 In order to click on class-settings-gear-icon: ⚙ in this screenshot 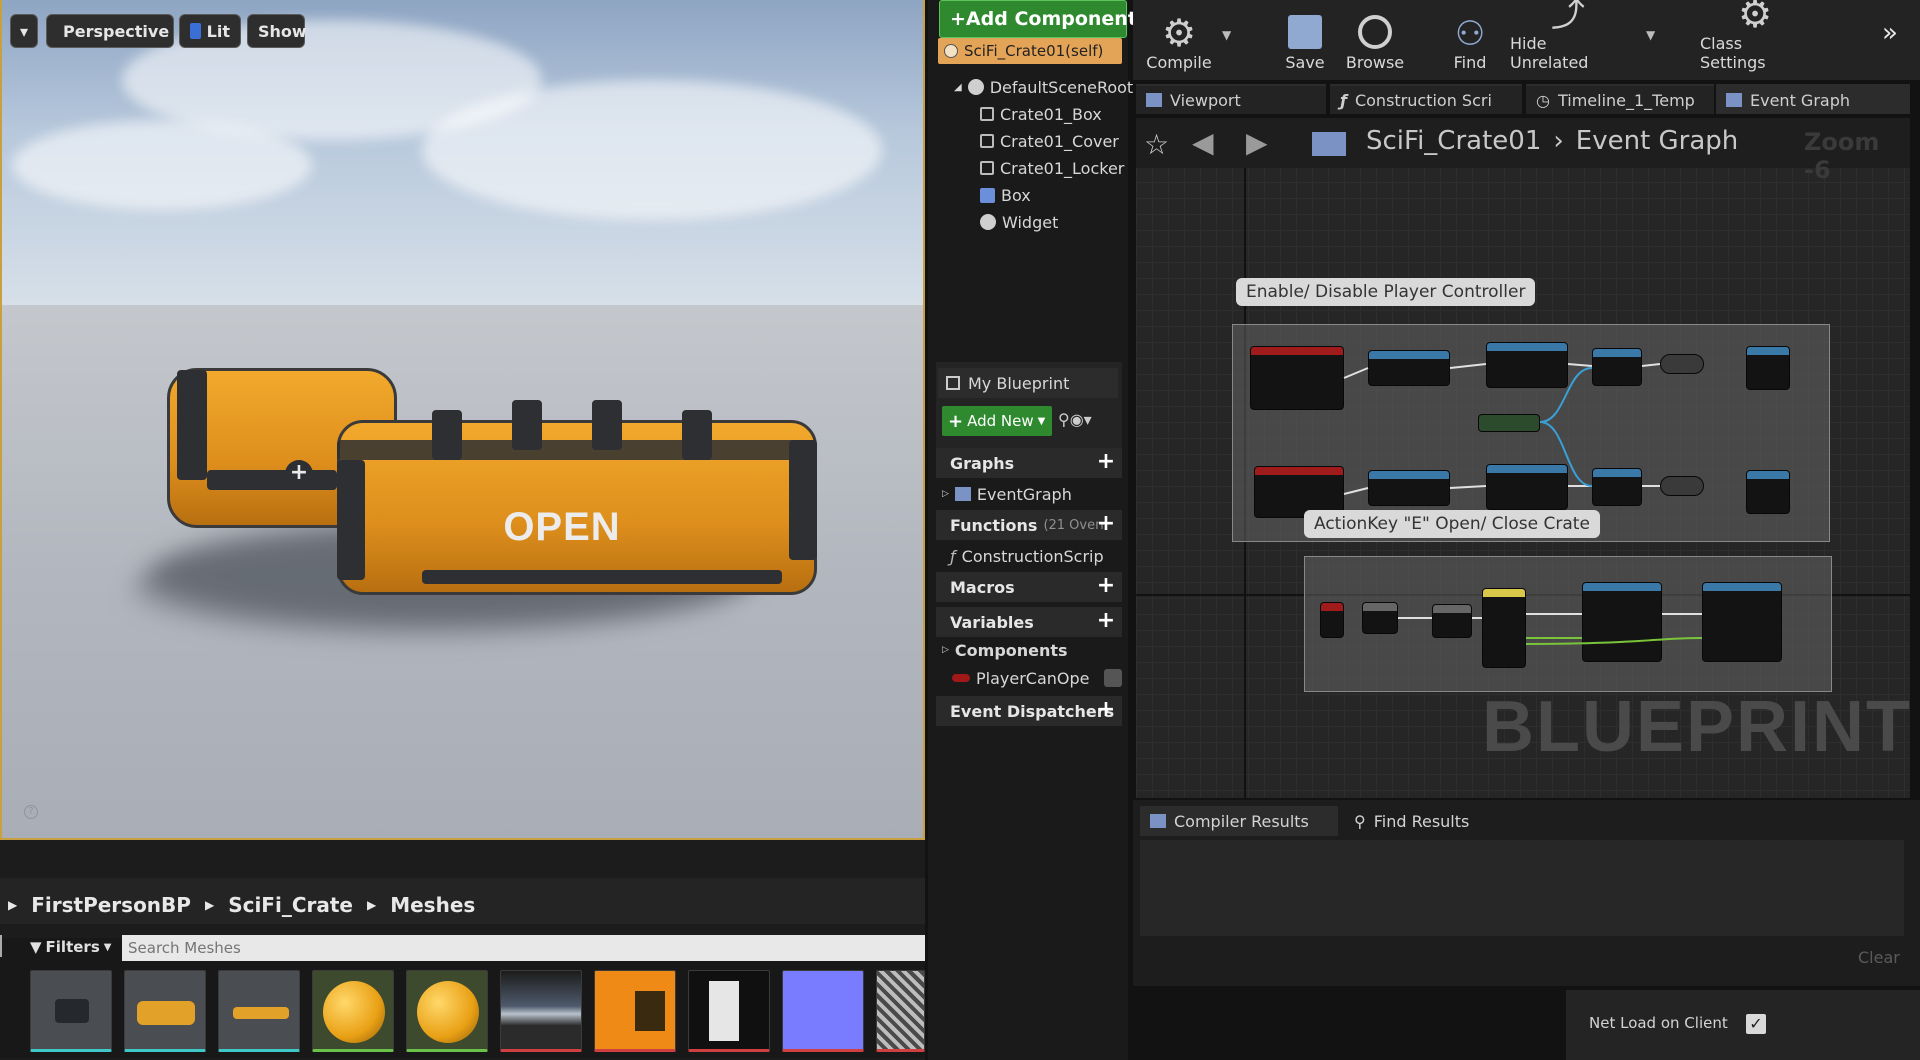, I will do `click(1755, 18)`.